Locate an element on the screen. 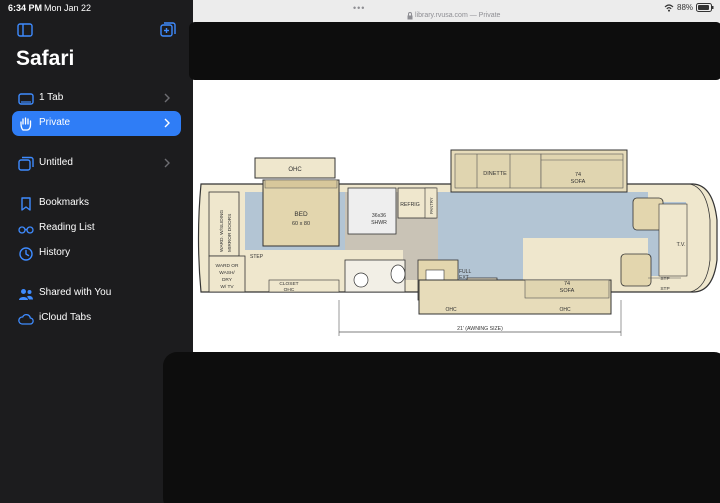  label-sofa-top-size: 74 is located at coordinates (578, 175).